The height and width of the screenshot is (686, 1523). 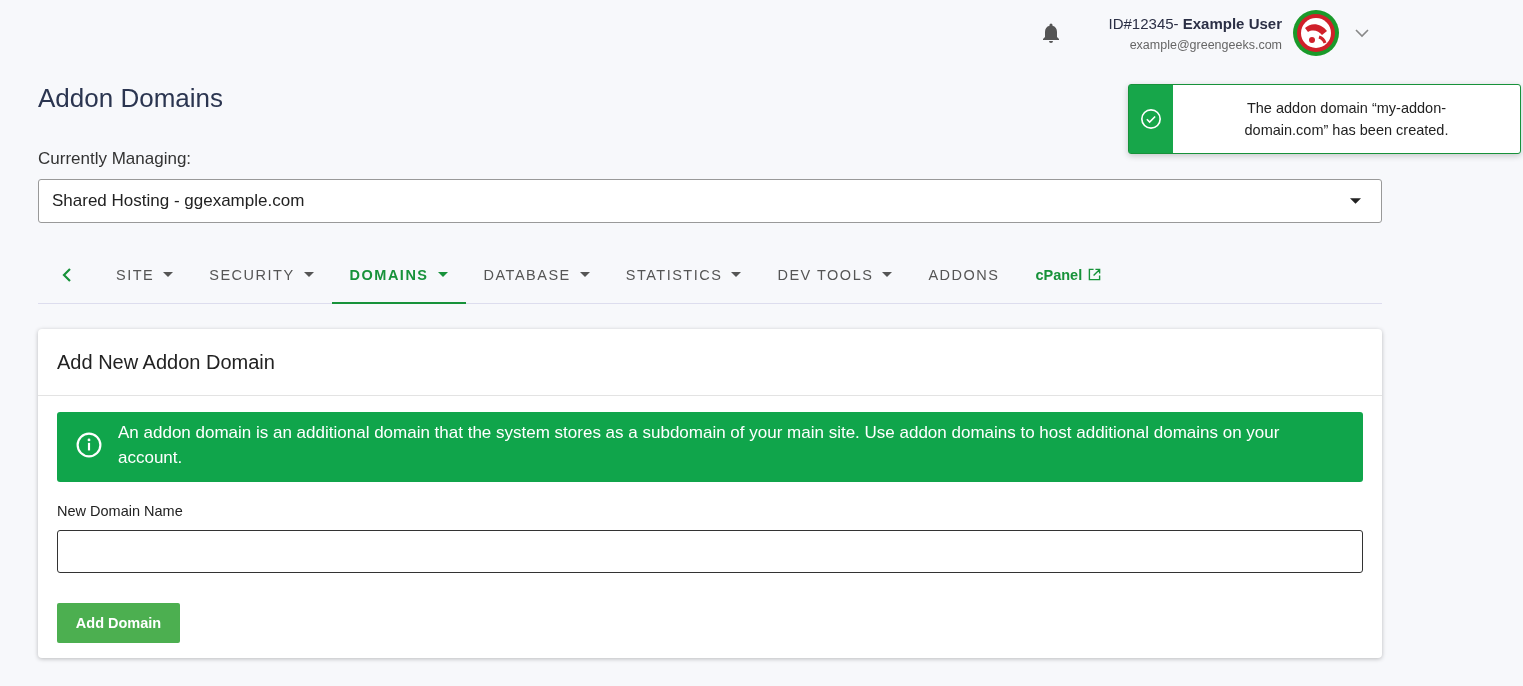 I want to click on nav-tab: DATABASE, so click(x=536, y=275).